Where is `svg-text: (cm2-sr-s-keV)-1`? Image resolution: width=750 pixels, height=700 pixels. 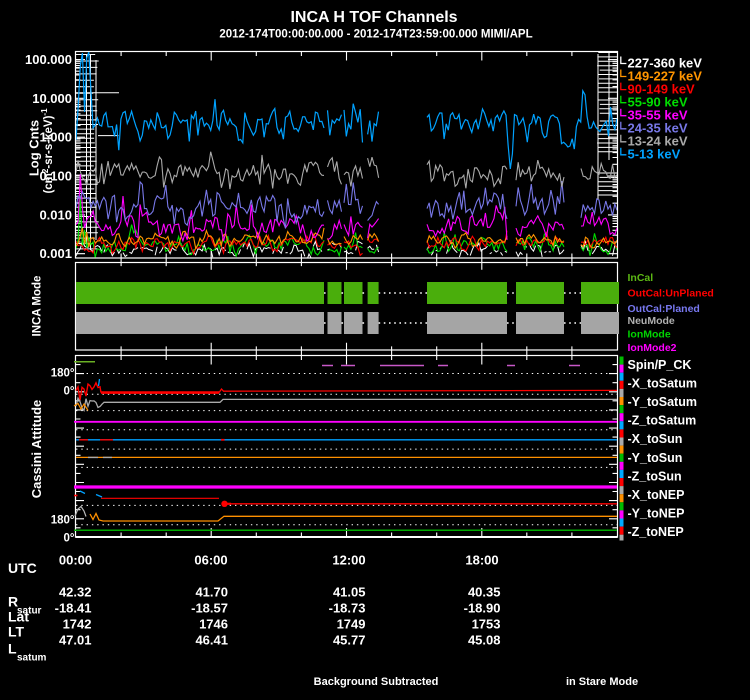
svg-text: (cm2-sr-s-keV)-1 is located at coordinates (47, 151).